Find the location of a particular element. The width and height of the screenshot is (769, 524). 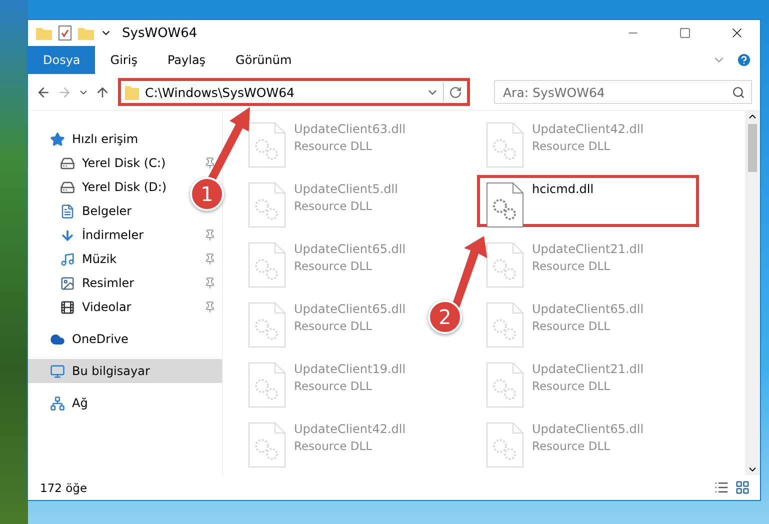

file-name: UpdateClient5.dll is located at coordinates (346, 189).